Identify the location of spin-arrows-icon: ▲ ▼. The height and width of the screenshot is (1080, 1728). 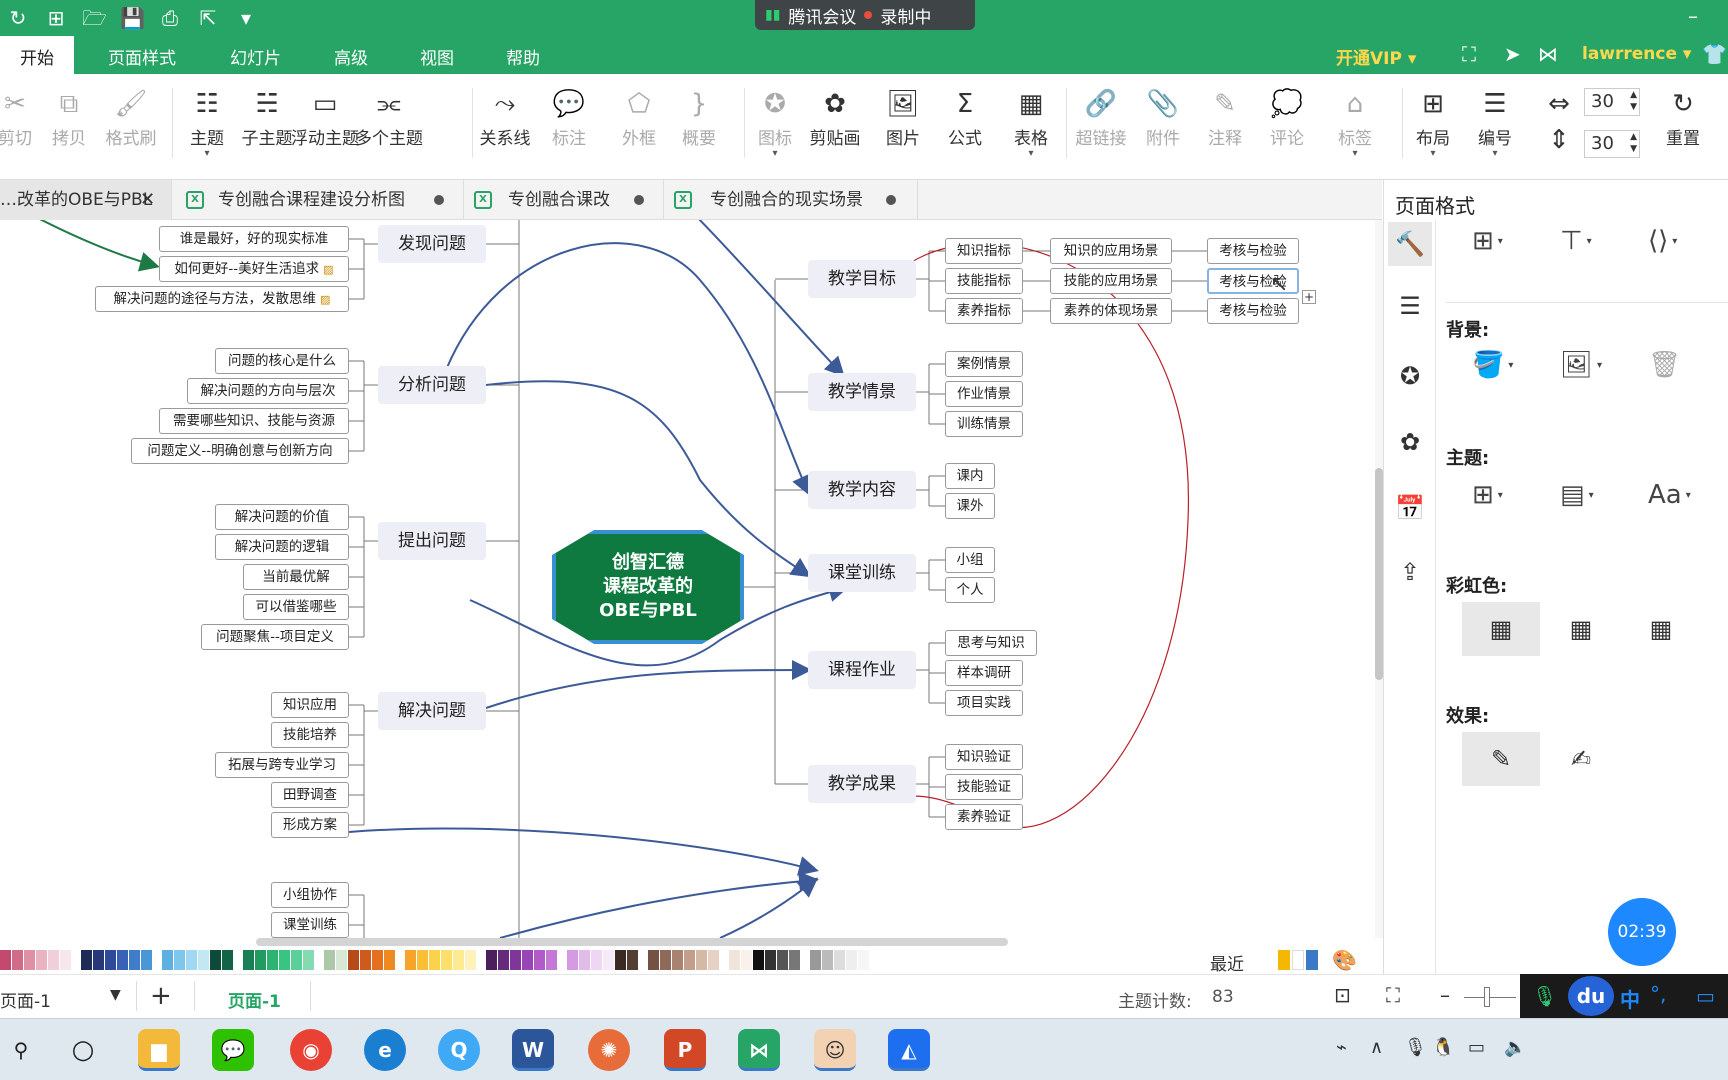
(1633, 143).